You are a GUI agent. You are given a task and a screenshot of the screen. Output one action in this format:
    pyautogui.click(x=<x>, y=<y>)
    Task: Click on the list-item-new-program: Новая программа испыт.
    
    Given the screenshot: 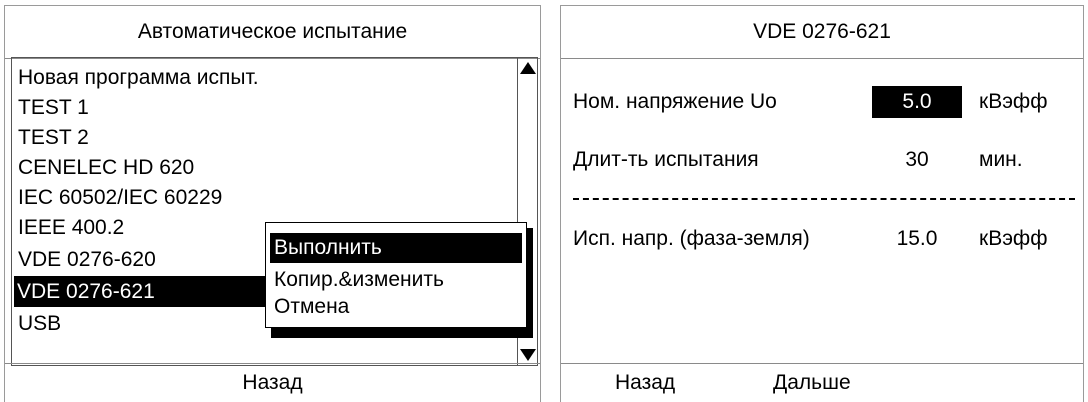 What is the action you would take?
    pyautogui.click(x=265, y=77)
    